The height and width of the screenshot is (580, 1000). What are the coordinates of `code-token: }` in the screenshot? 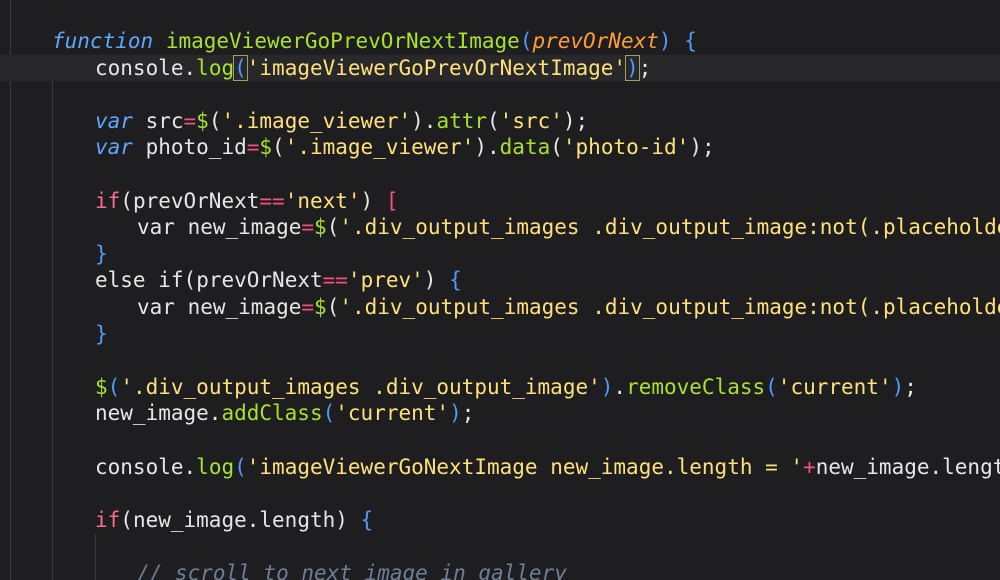 It's located at (101, 333).